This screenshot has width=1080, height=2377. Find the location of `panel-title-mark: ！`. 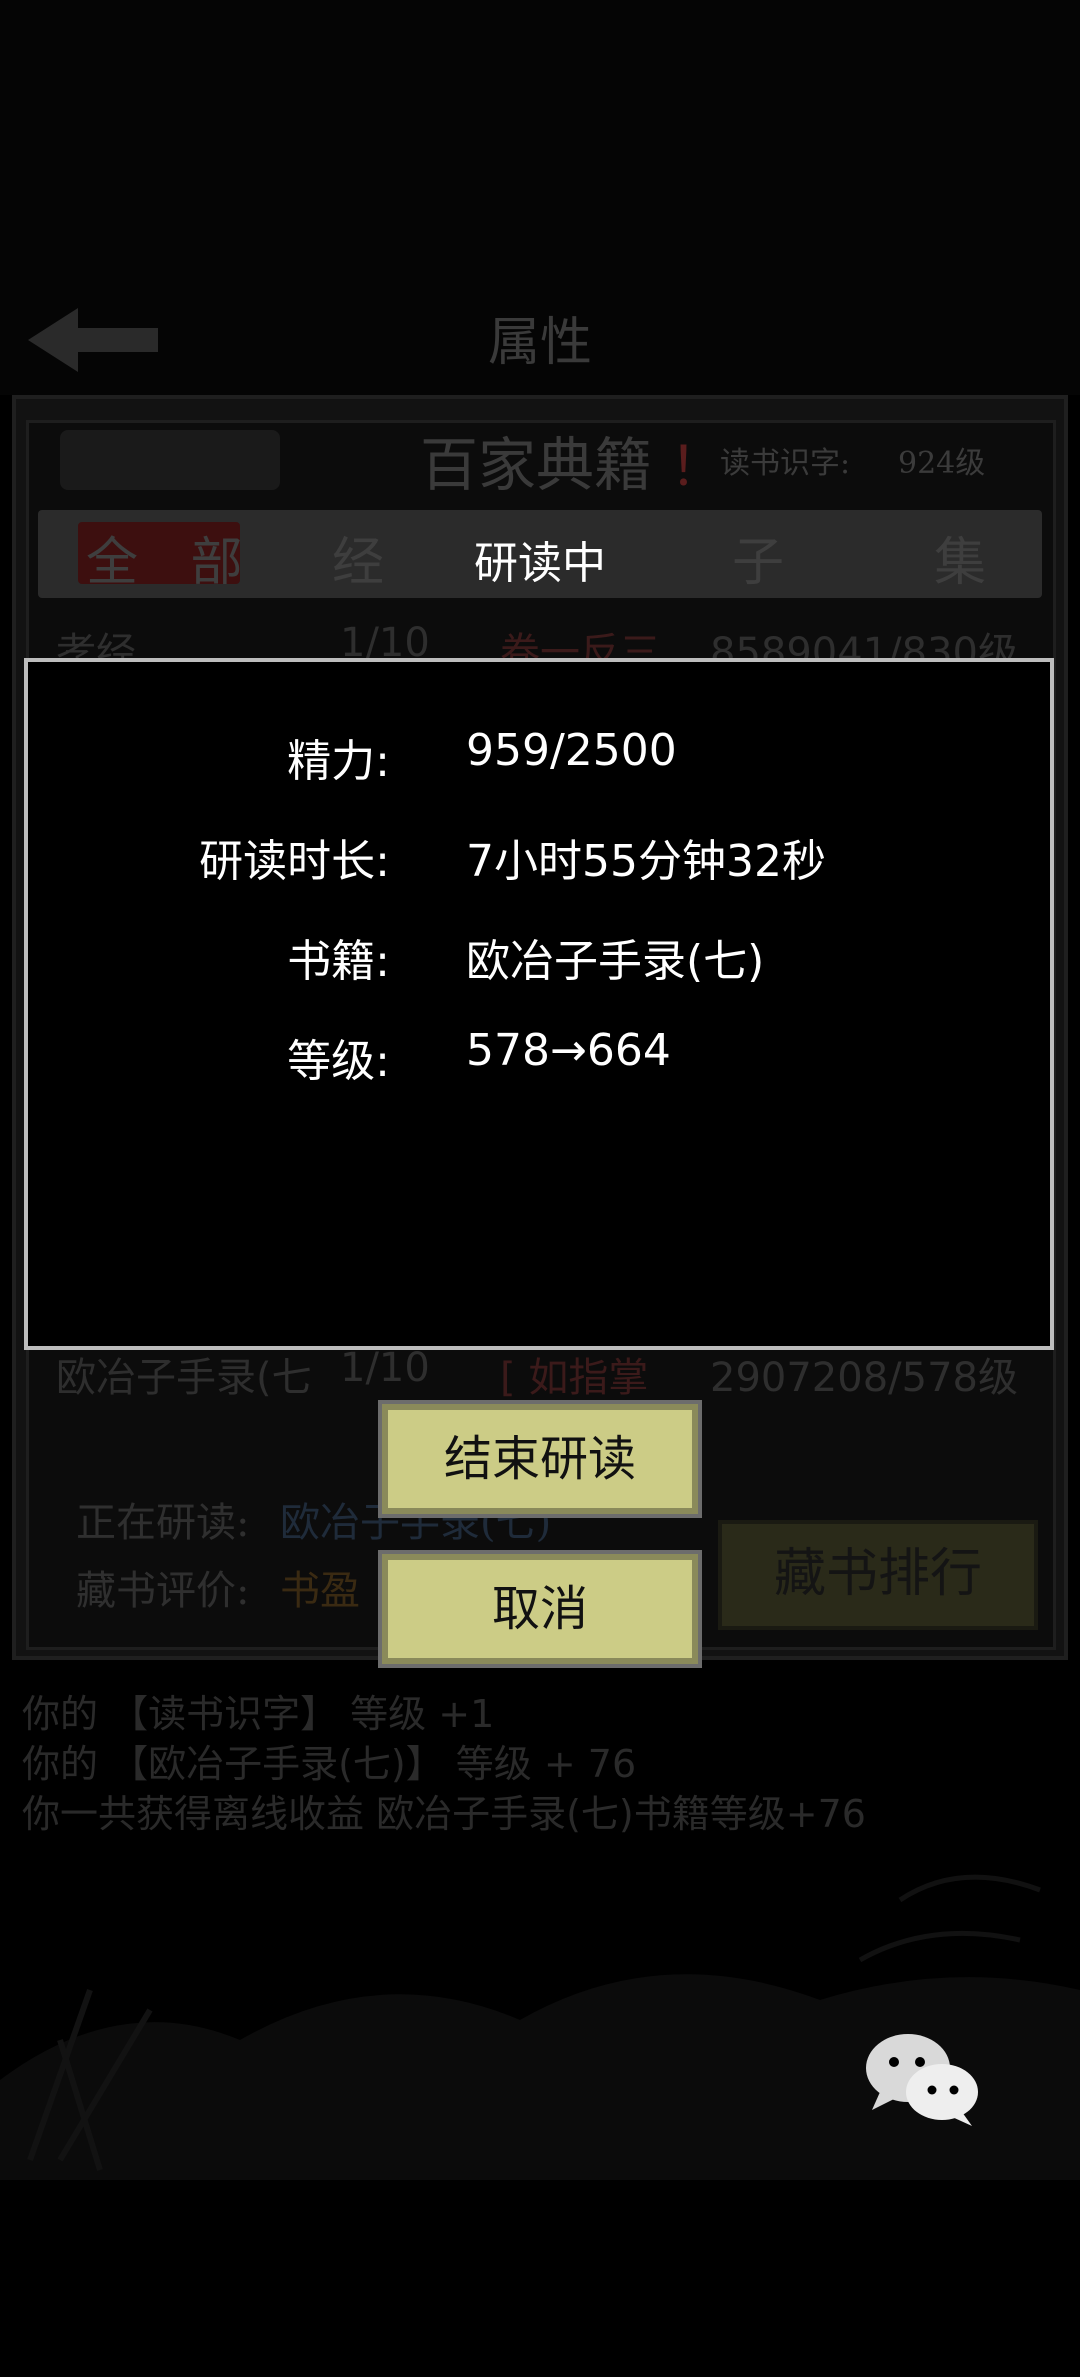

panel-title-mark: ！ is located at coordinates (697, 466).